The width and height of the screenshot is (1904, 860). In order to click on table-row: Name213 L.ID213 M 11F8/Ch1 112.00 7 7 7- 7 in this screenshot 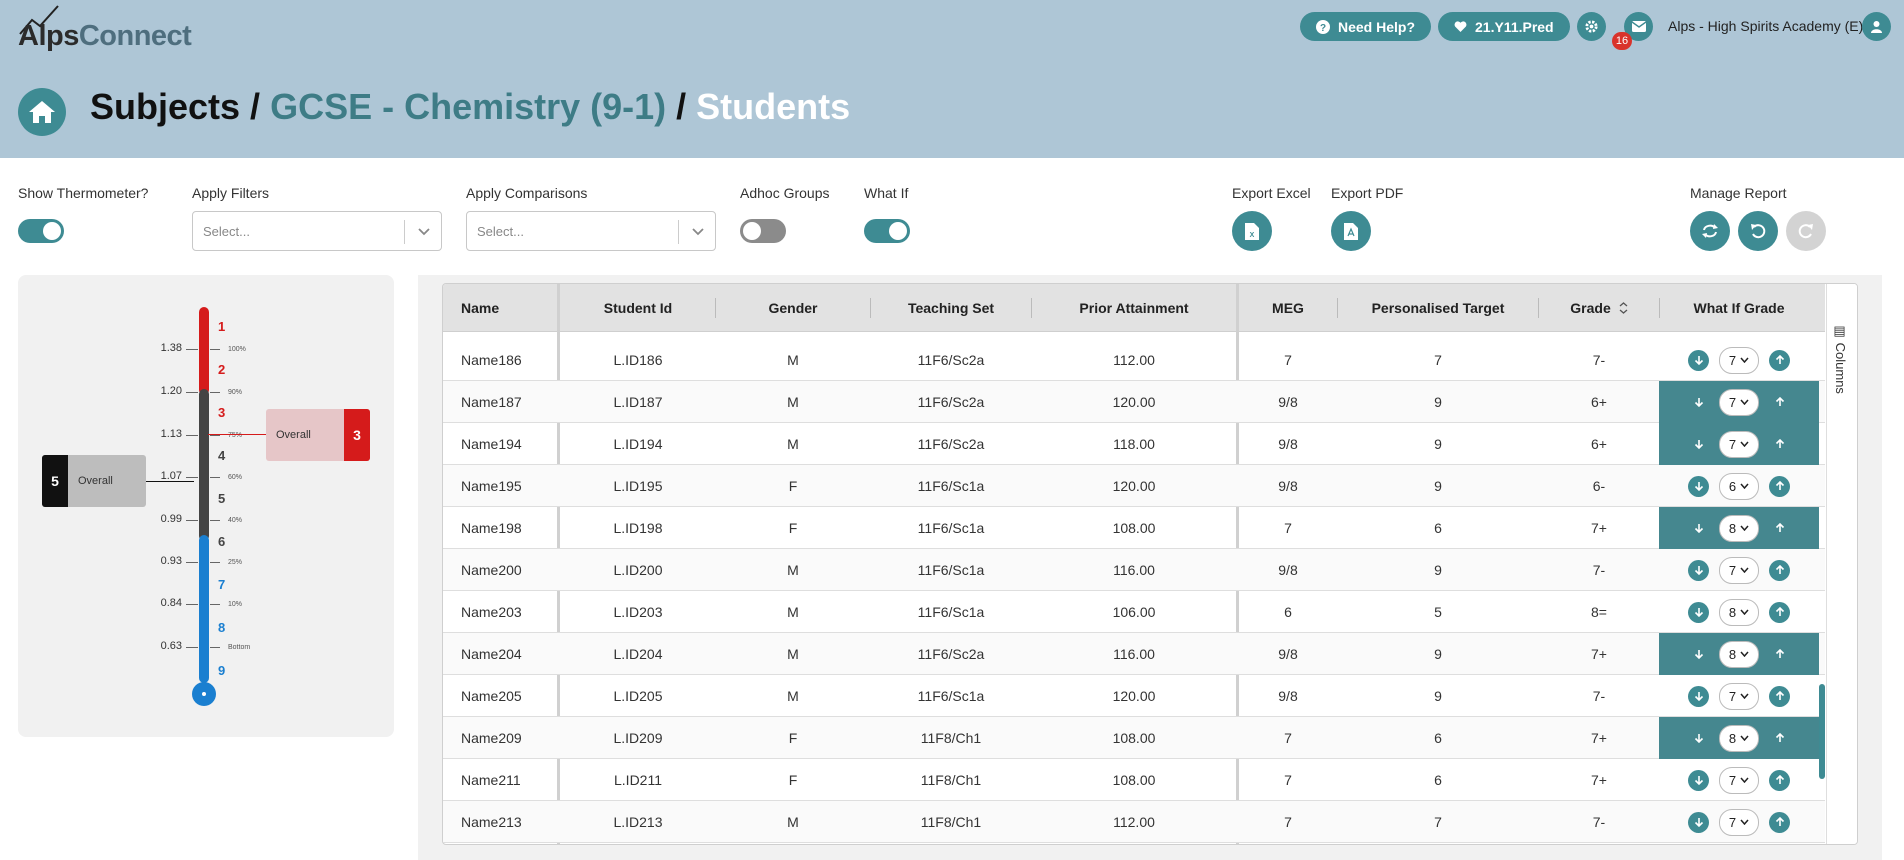, I will do `click(1134, 822)`.